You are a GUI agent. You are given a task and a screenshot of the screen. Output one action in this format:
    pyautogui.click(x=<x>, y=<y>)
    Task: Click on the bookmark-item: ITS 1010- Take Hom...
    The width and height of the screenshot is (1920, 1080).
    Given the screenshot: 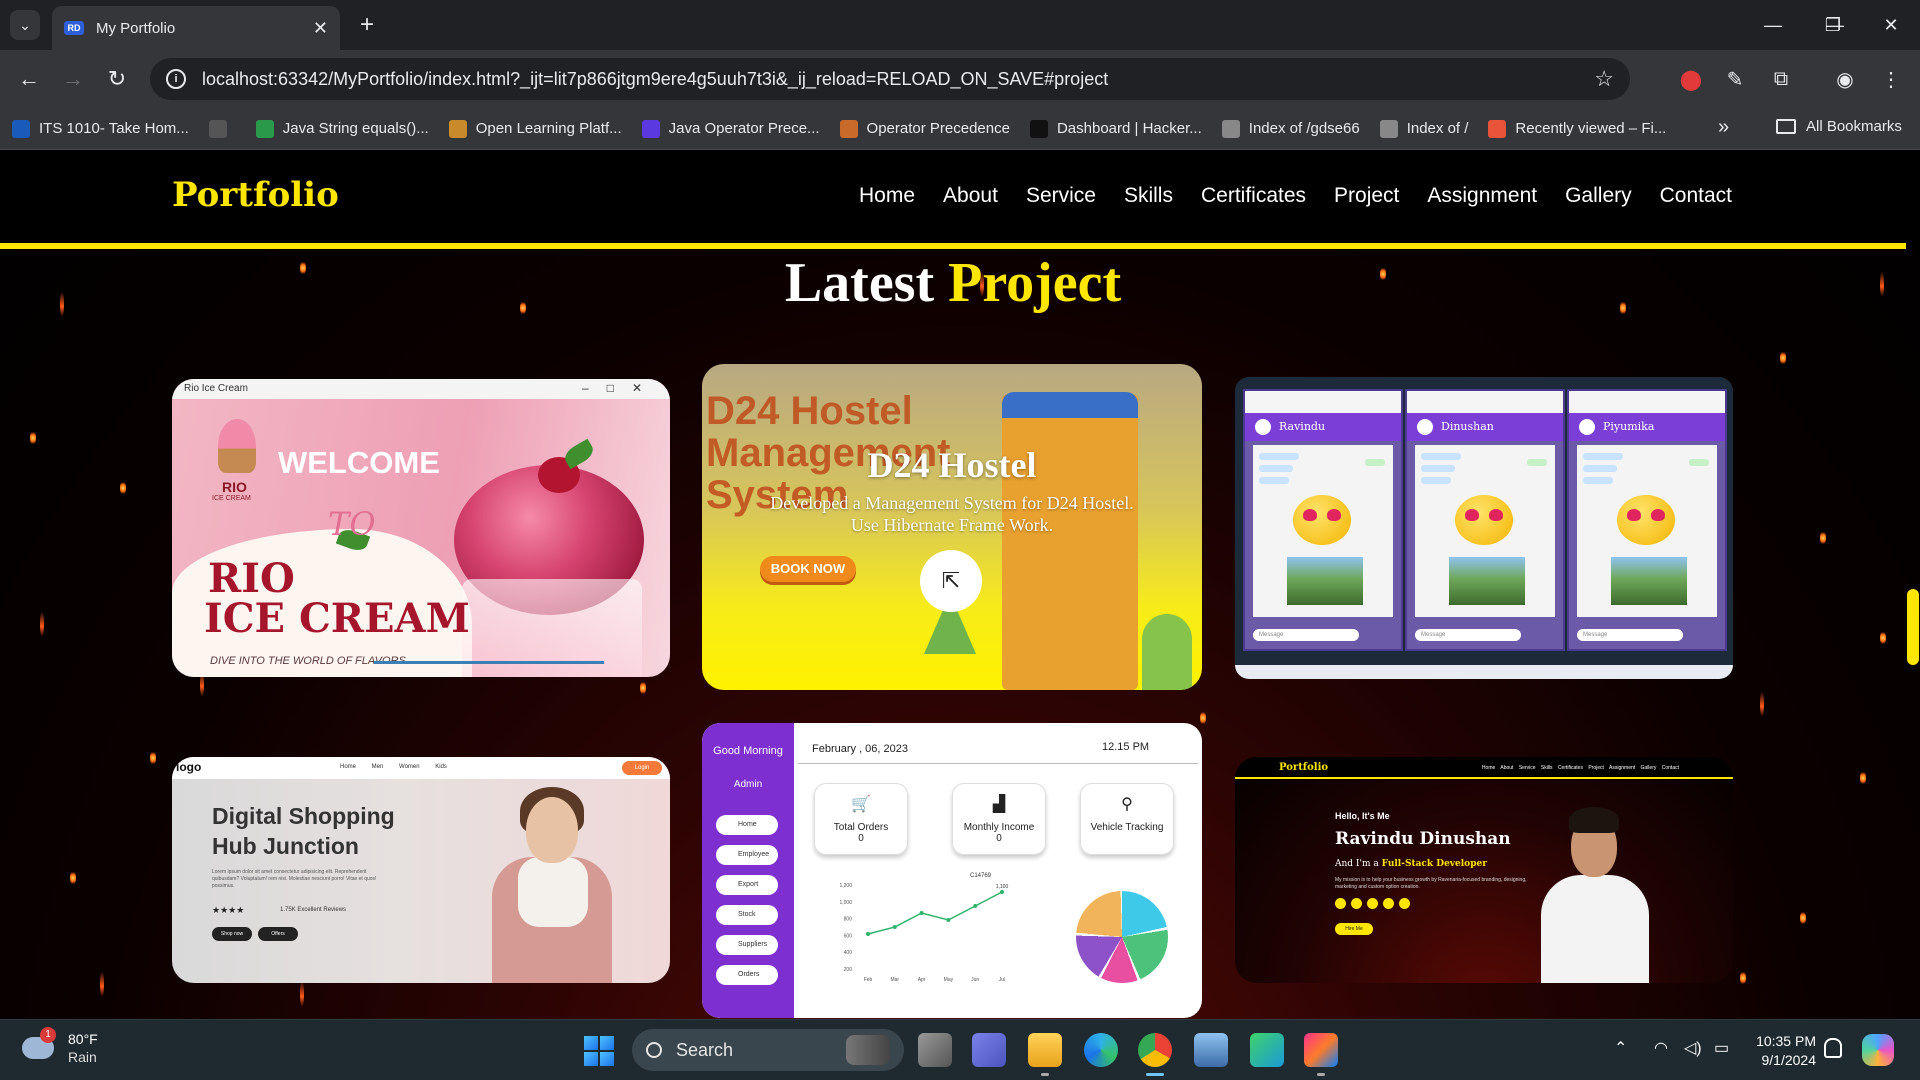 What is the action you would take?
    pyautogui.click(x=100, y=128)
    